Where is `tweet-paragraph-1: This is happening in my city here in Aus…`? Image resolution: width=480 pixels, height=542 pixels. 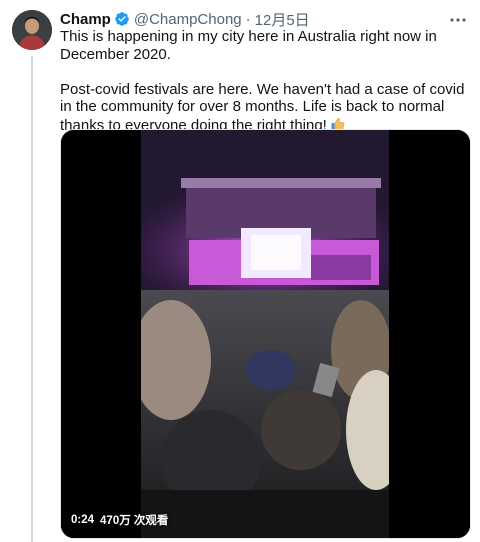
tweet-paragraph-1: This is happening in my city here in Aus… is located at coordinates (248, 45).